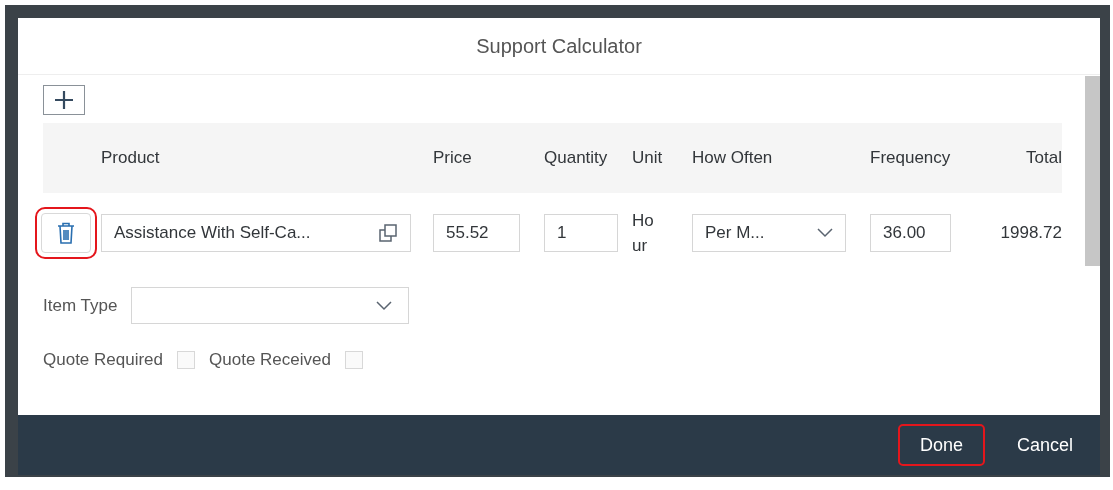 The width and height of the screenshot is (1113, 490). Describe the element at coordinates (581, 233) in the screenshot. I see `quantity-field: 1` at that location.